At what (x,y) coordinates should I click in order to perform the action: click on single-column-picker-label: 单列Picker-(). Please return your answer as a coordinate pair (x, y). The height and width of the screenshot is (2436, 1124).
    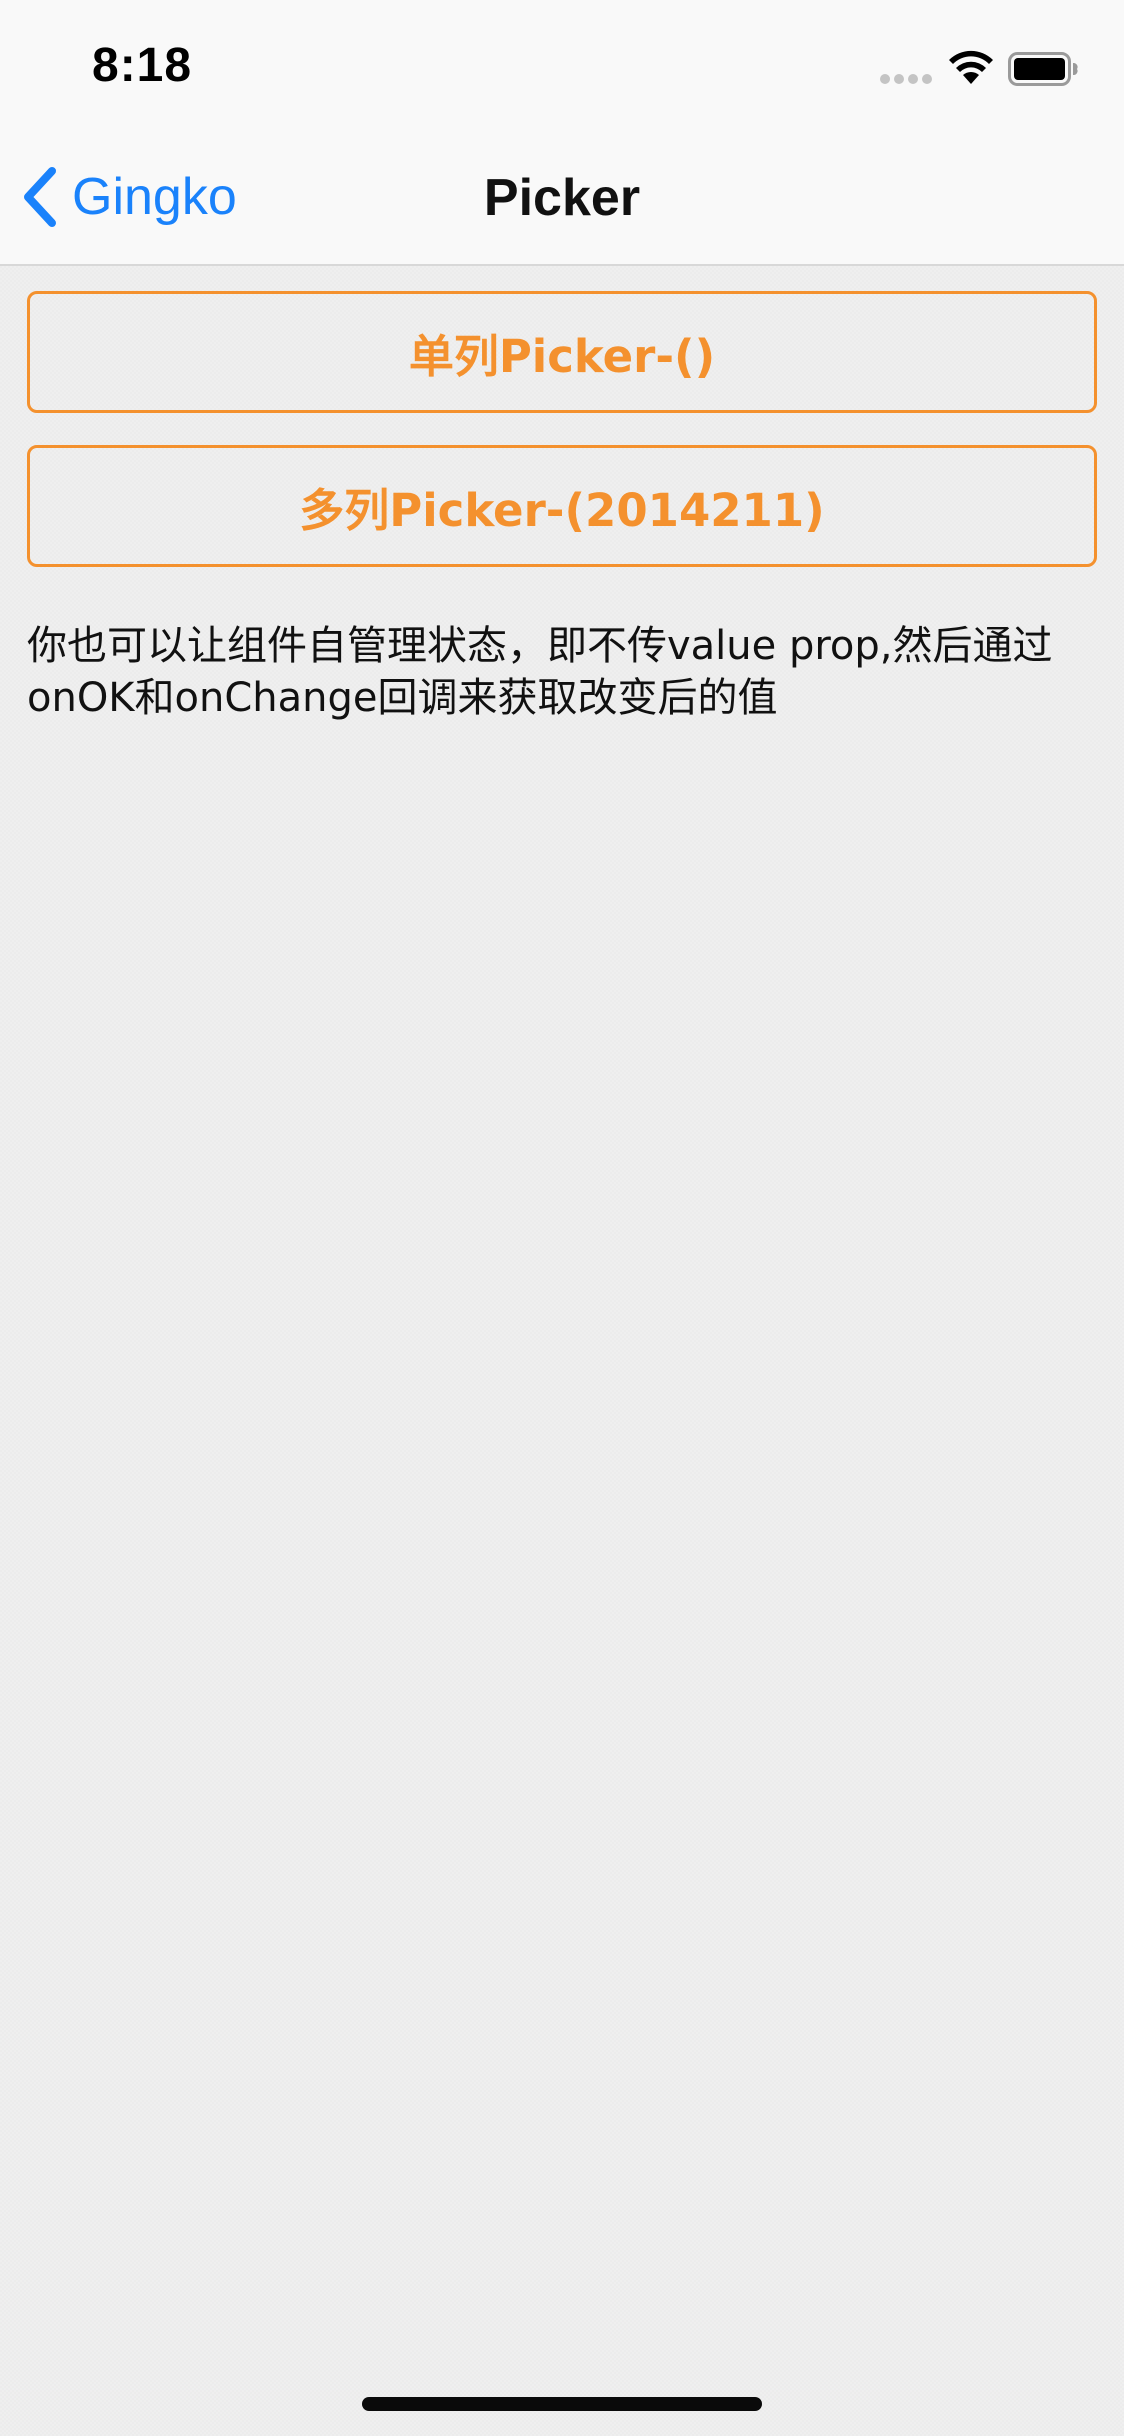
    Looking at the image, I should click on (562, 356).